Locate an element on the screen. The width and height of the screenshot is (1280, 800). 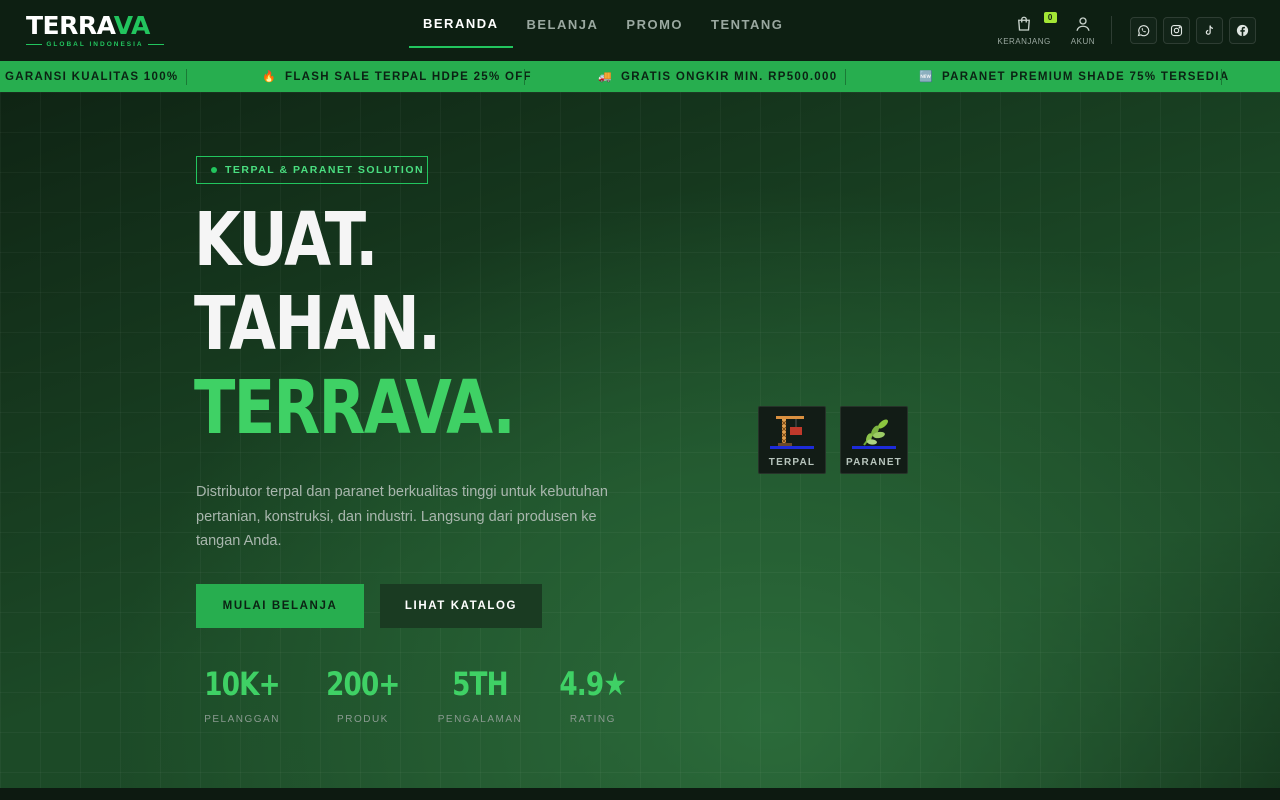
stat-rating: 4.9★ RATING is located at coordinates (592, 693).